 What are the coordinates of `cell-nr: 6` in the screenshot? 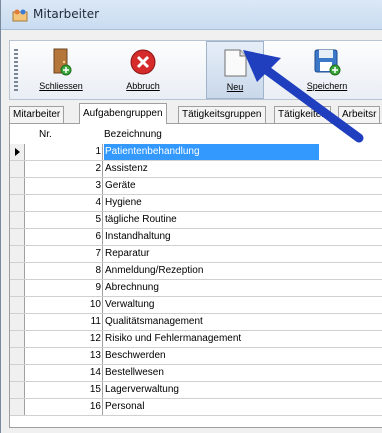 It's located at (64, 237).